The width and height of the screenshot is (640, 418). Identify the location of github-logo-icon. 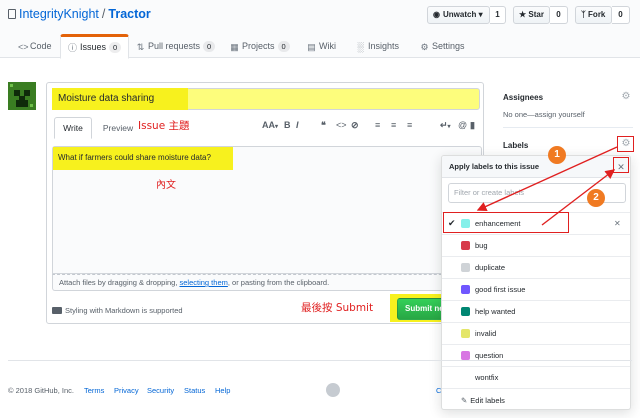
(333, 390).